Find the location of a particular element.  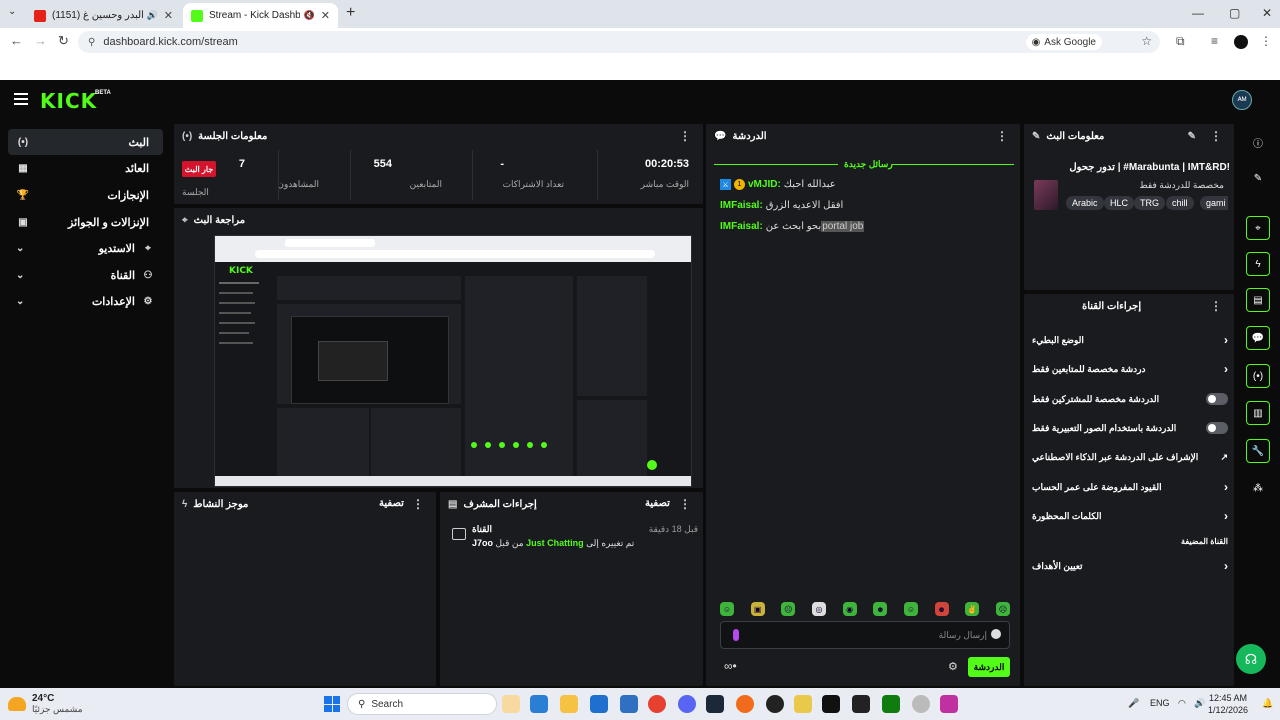

avatar: ᴬᴹ is located at coordinates (1242, 100).